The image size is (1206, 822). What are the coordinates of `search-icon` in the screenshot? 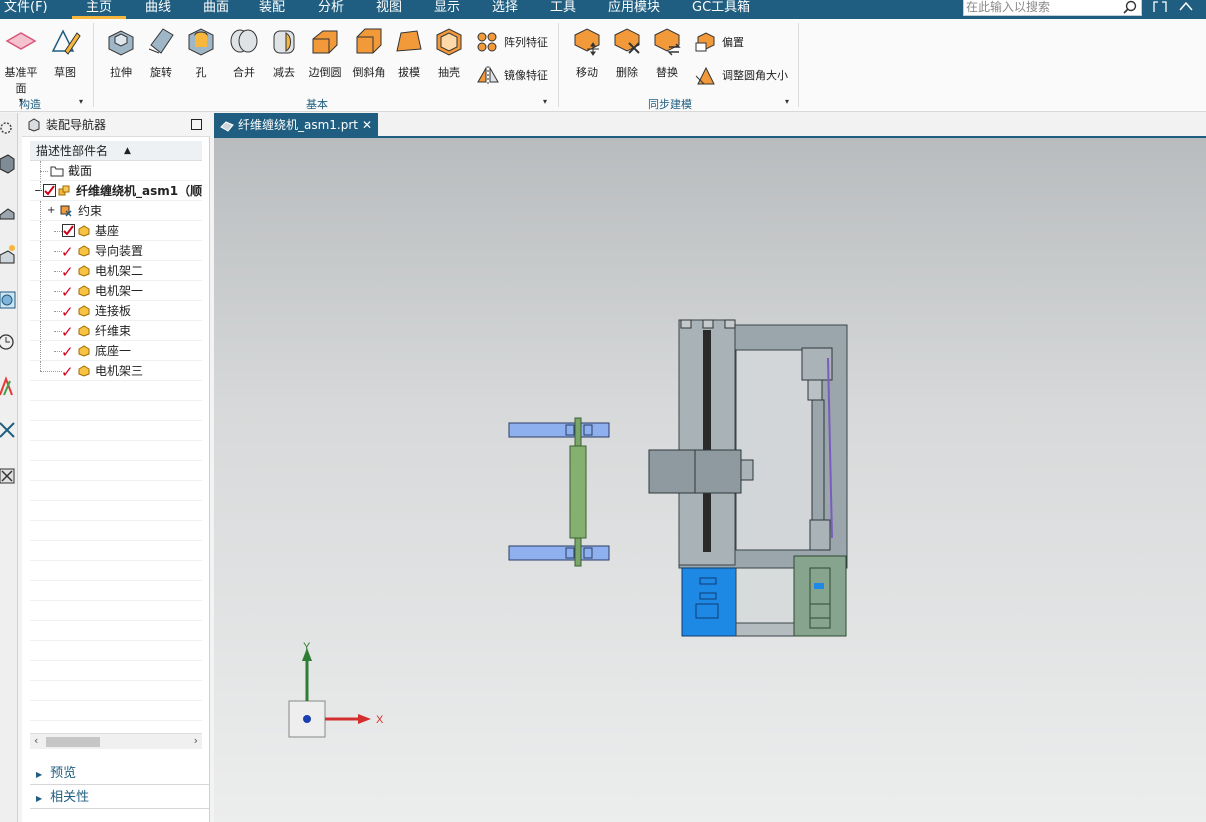 It's located at (1130, 7).